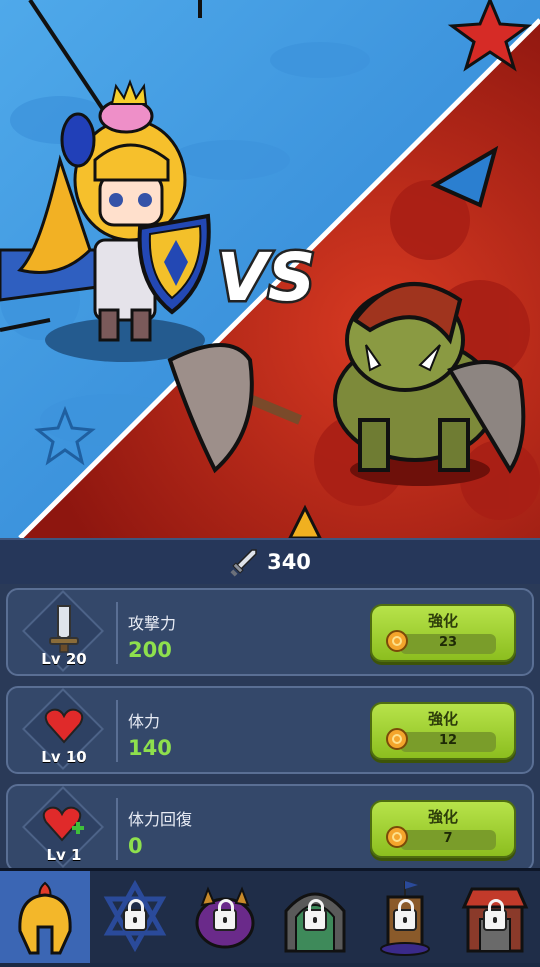 Image resolution: width=540 pixels, height=967 pixels. What do you see at coordinates (144, 721) in the screenshot?
I see `stat-name: 体力` at bounding box center [144, 721].